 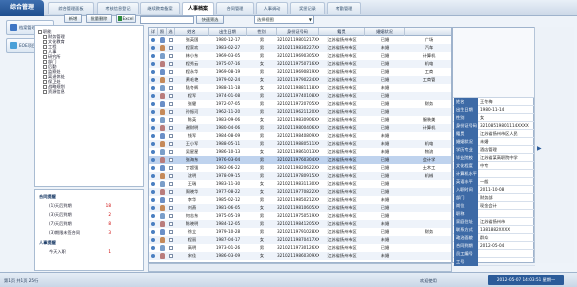 What do you see at coordinates (71, 8) in the screenshot?
I see `tab-0: 综合管理面板` at bounding box center [71, 8].